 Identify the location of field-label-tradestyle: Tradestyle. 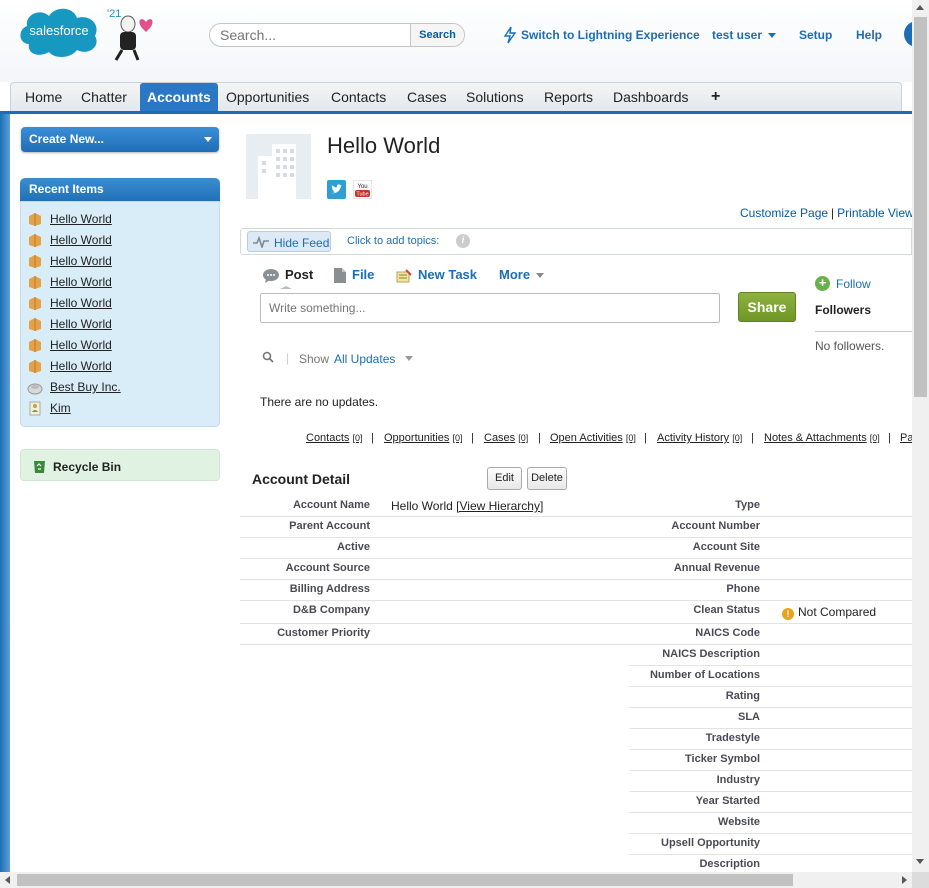
(732, 738).